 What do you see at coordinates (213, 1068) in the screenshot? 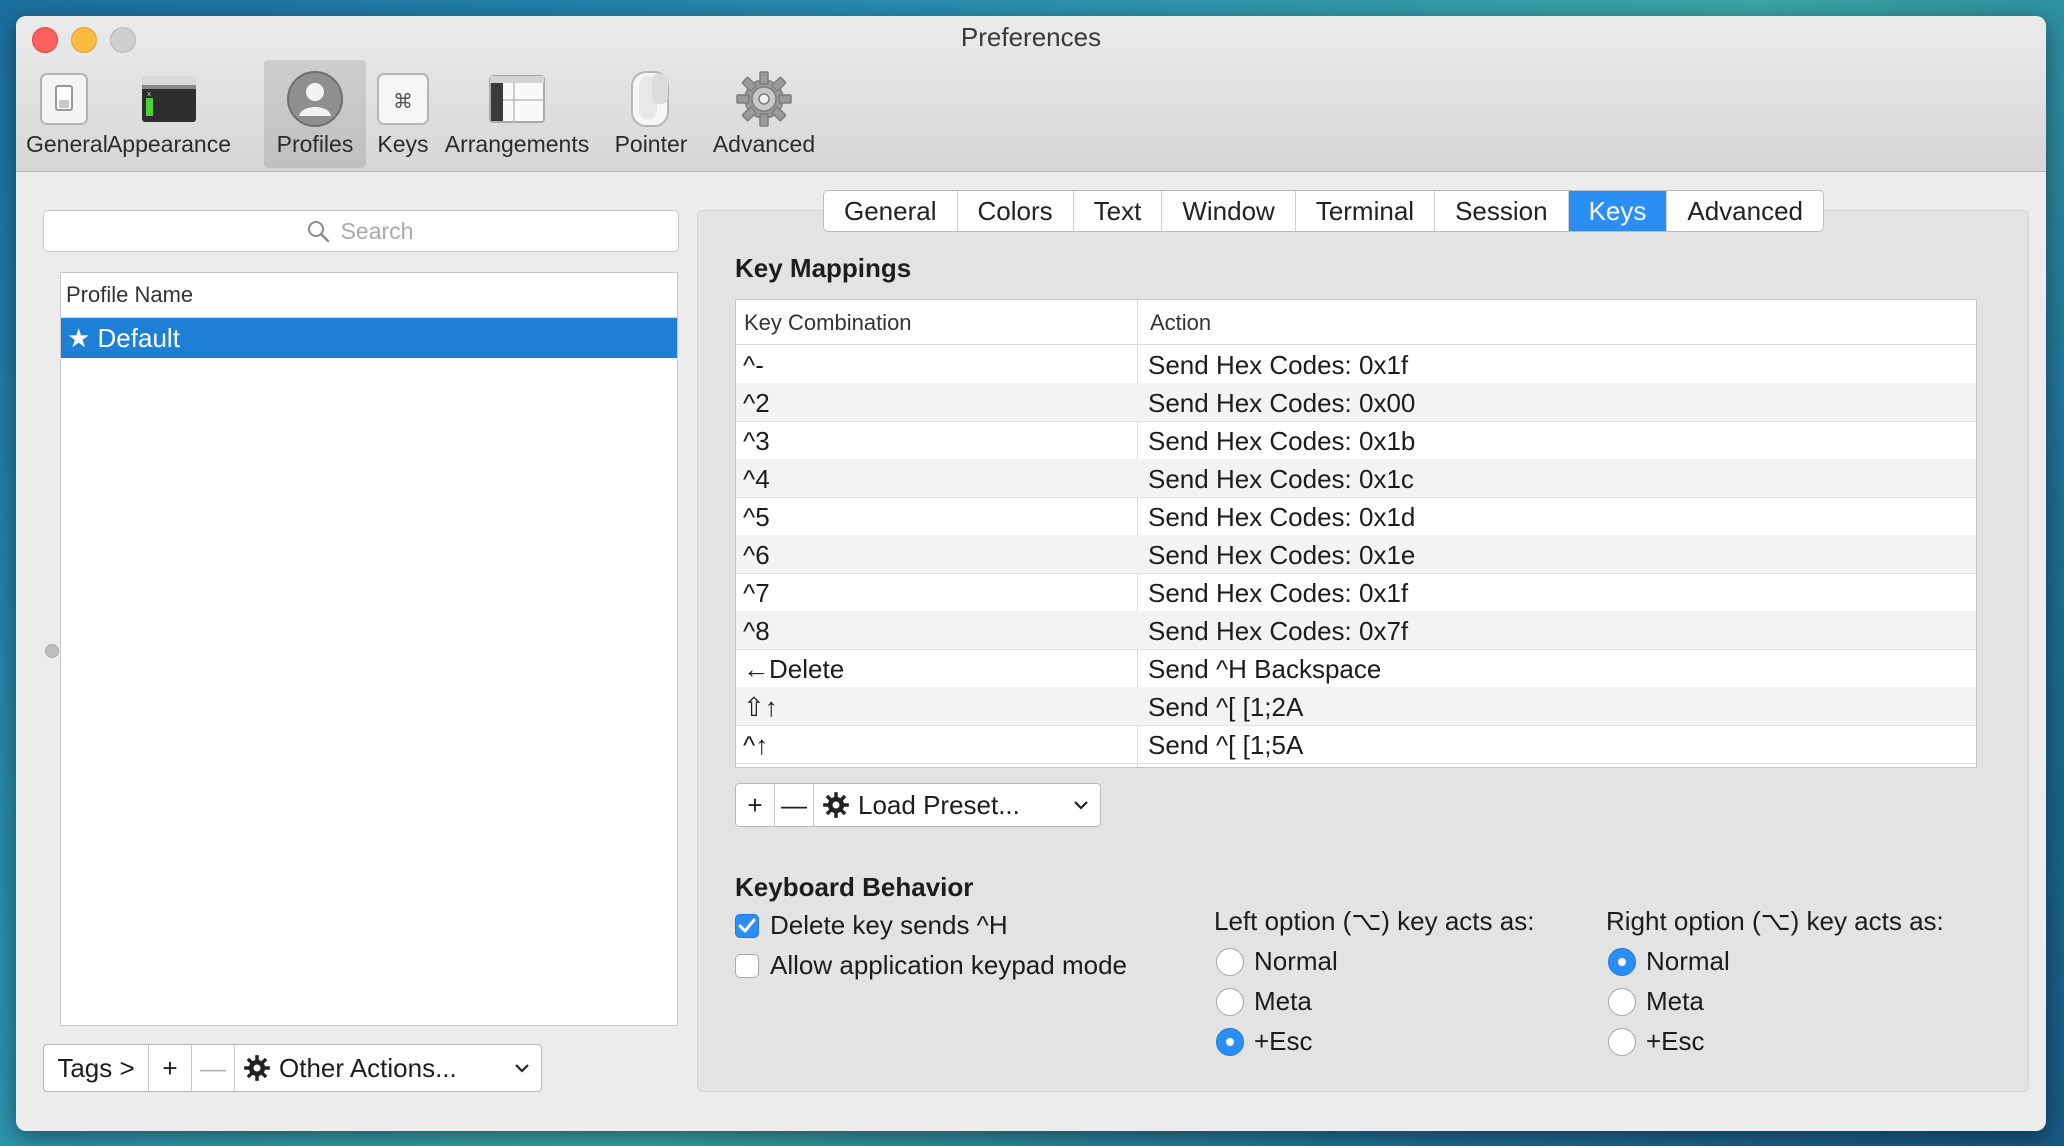
I see `remove-profile-button: —` at bounding box center [213, 1068].